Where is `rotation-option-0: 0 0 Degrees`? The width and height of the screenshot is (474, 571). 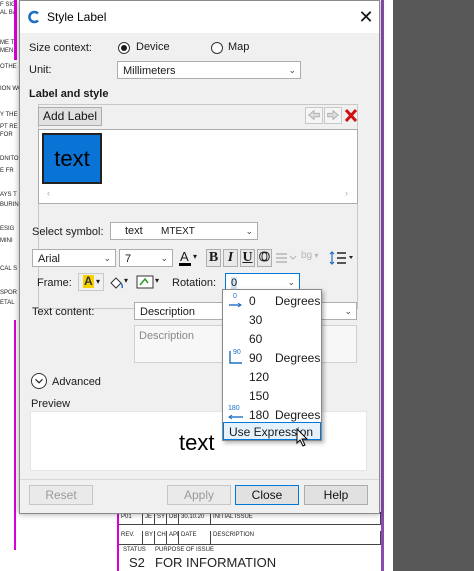
rotation-option-0: 0 0 Degrees is located at coordinates (272, 300).